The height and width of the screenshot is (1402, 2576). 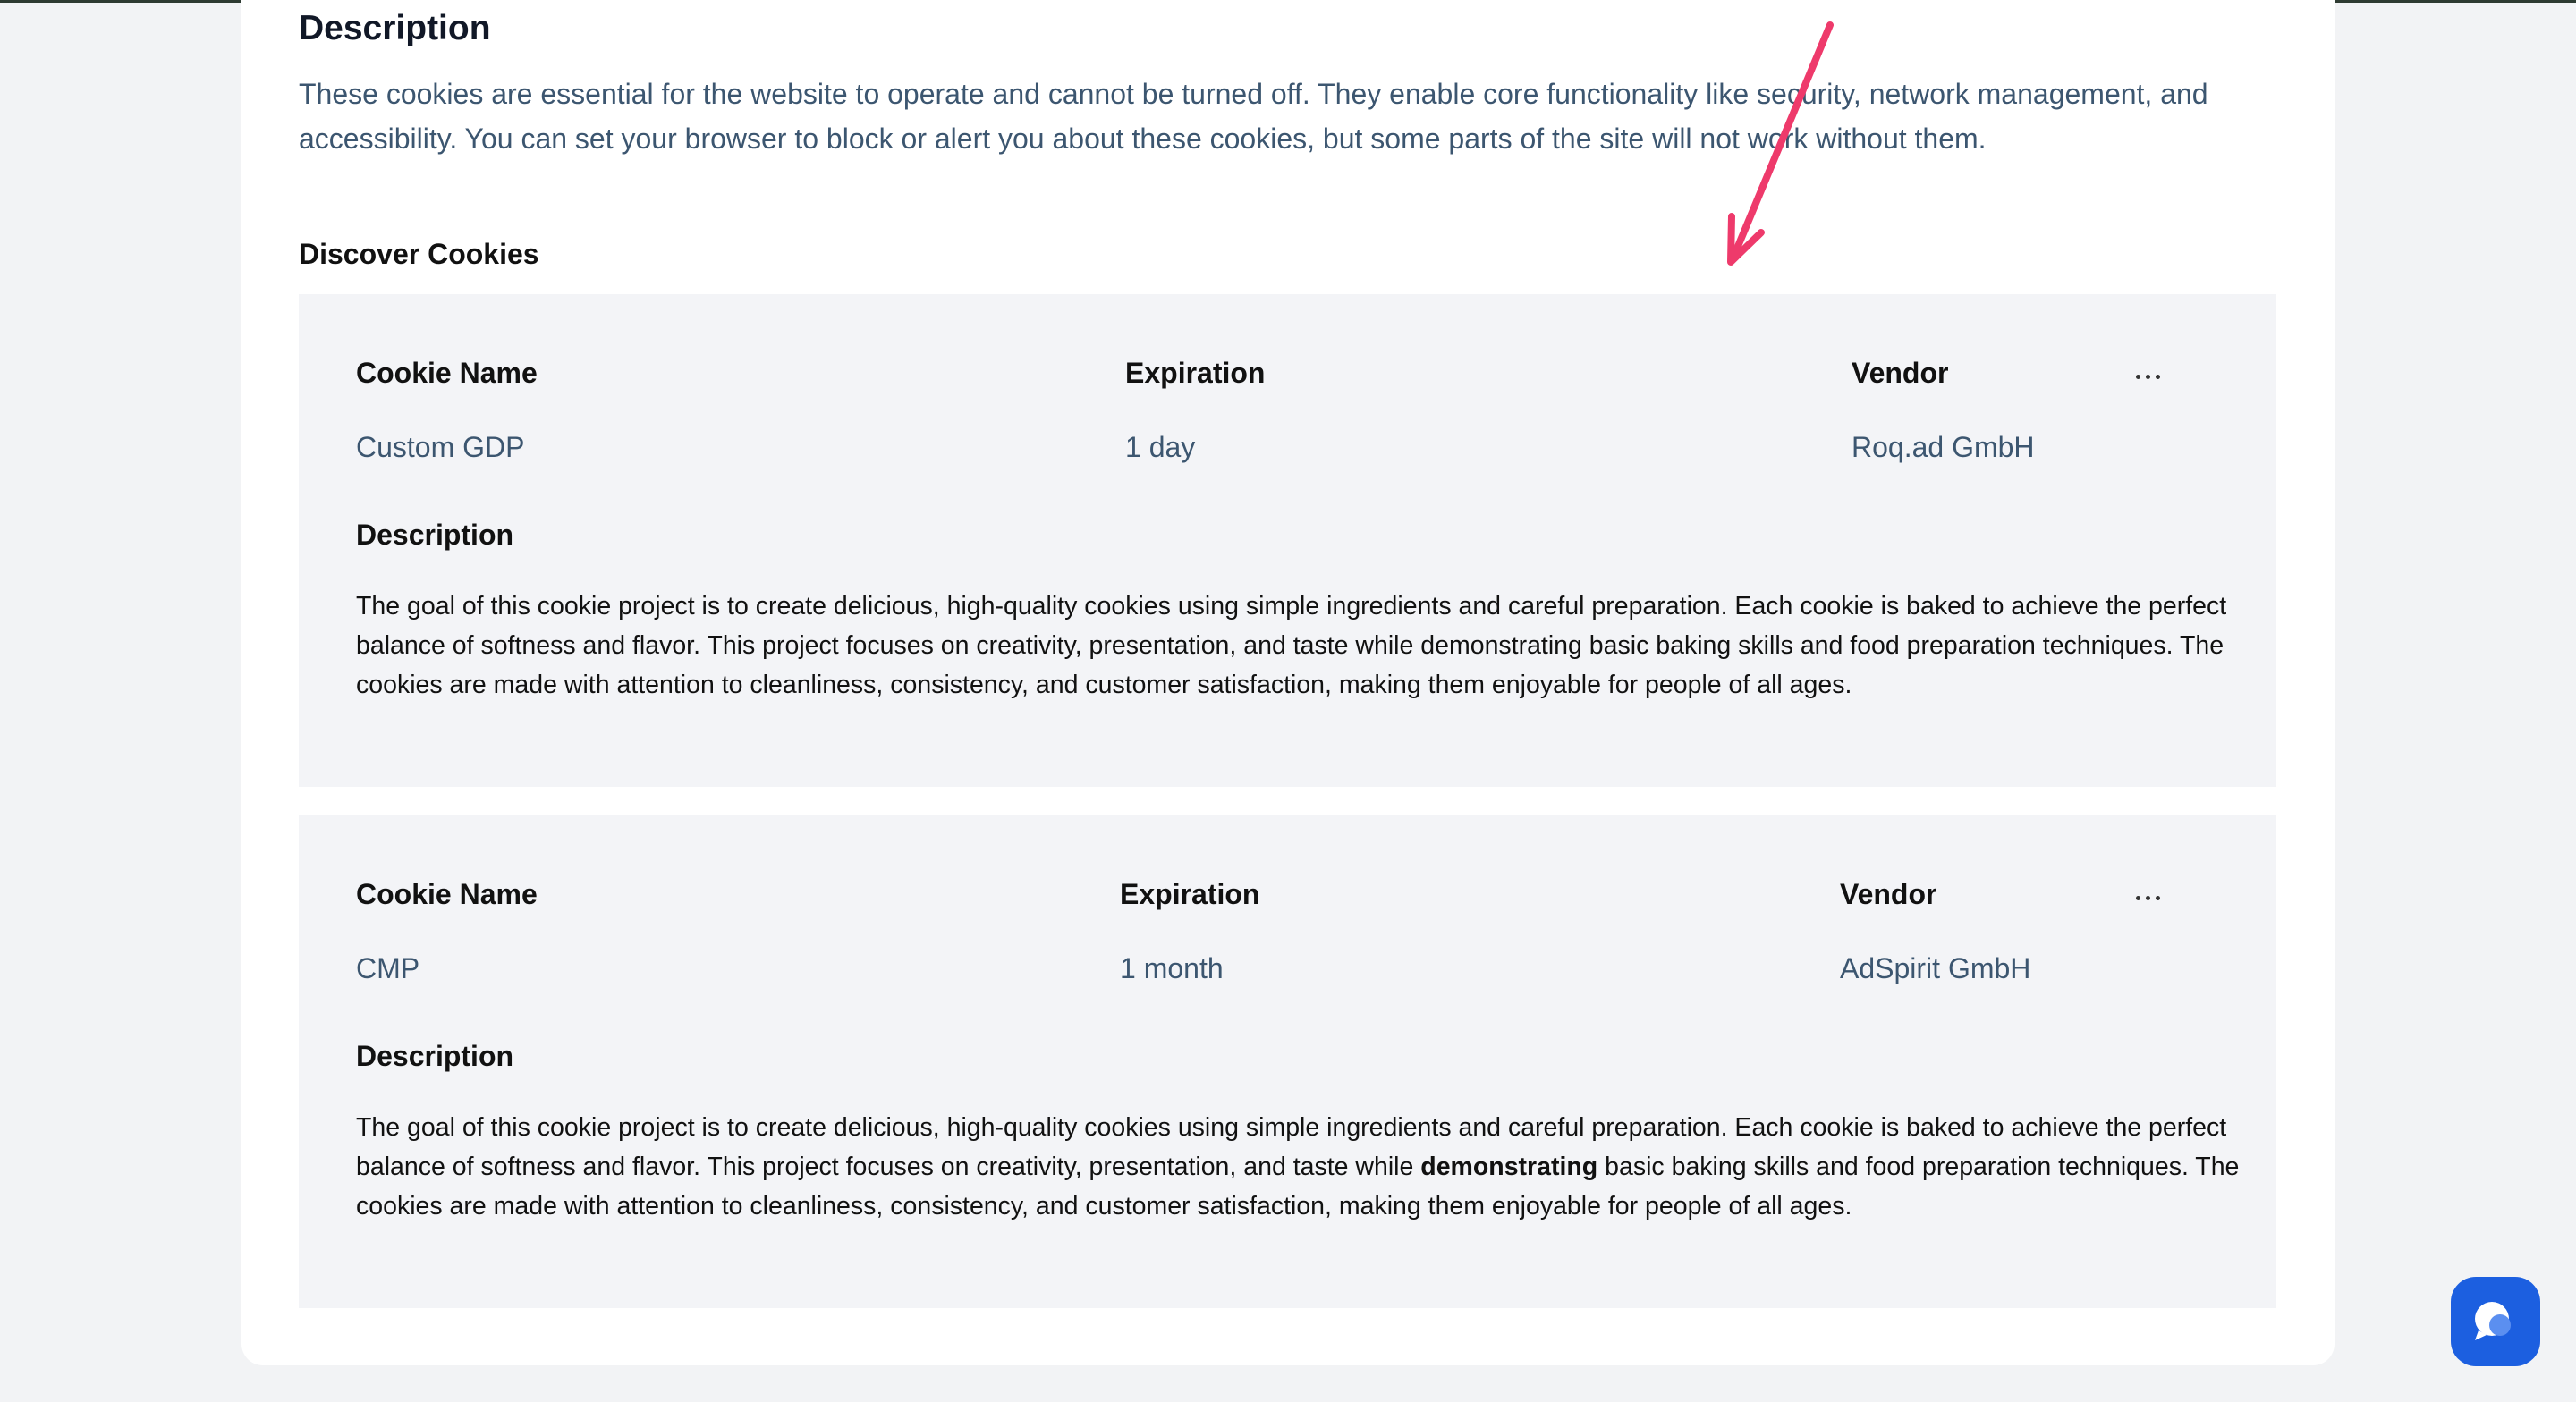 What do you see at coordinates (1943, 447) in the screenshot?
I see `vendor-value: Roq.ad GmbH` at bounding box center [1943, 447].